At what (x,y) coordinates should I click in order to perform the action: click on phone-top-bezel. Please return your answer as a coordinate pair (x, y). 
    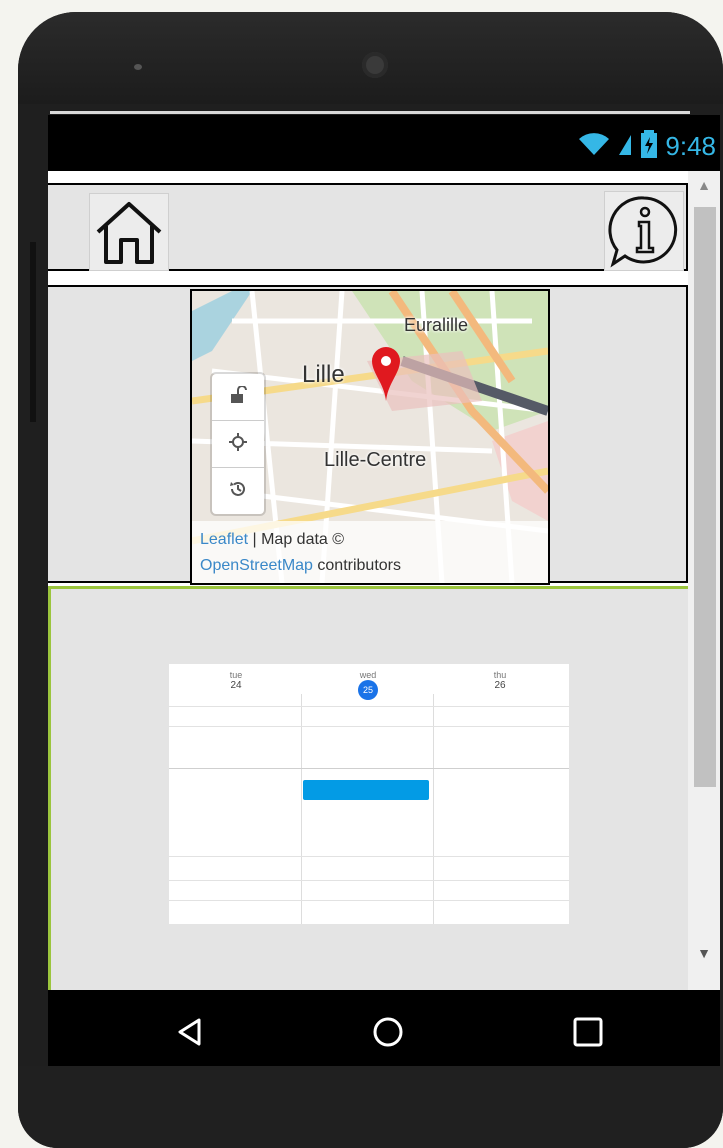
    Looking at the image, I should click on (370, 58).